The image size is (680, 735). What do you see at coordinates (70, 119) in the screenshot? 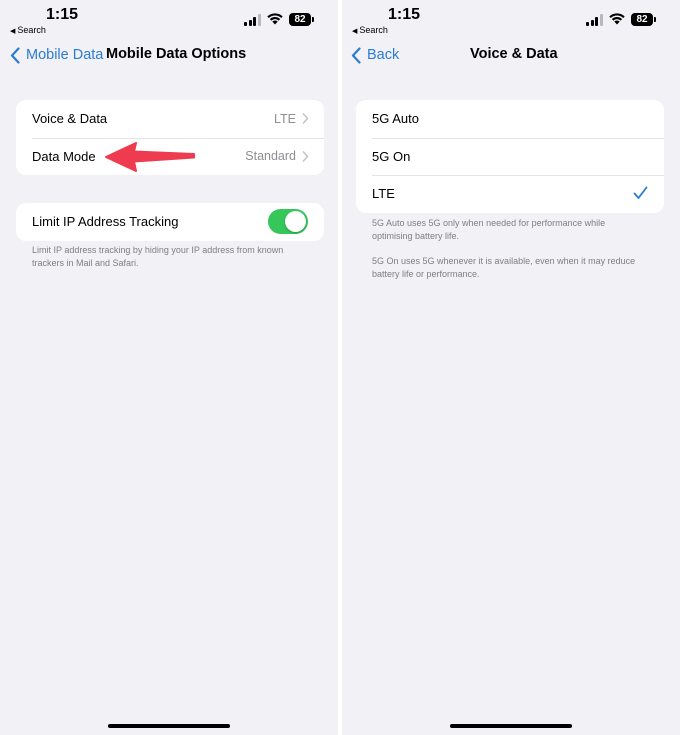
I see `voice-data-label: Voice & Data` at bounding box center [70, 119].